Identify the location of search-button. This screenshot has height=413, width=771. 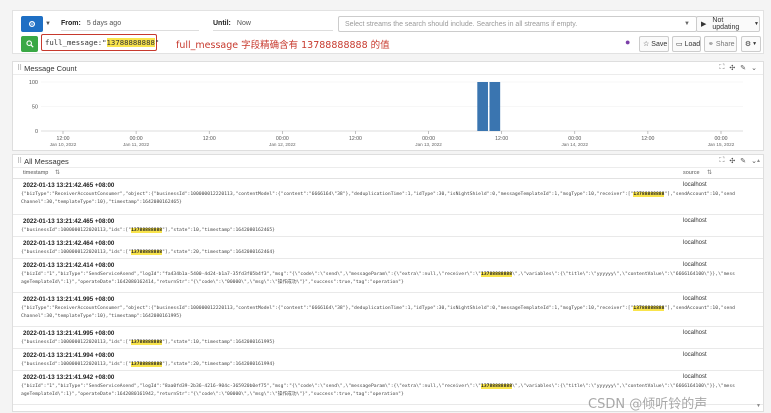
(29, 44).